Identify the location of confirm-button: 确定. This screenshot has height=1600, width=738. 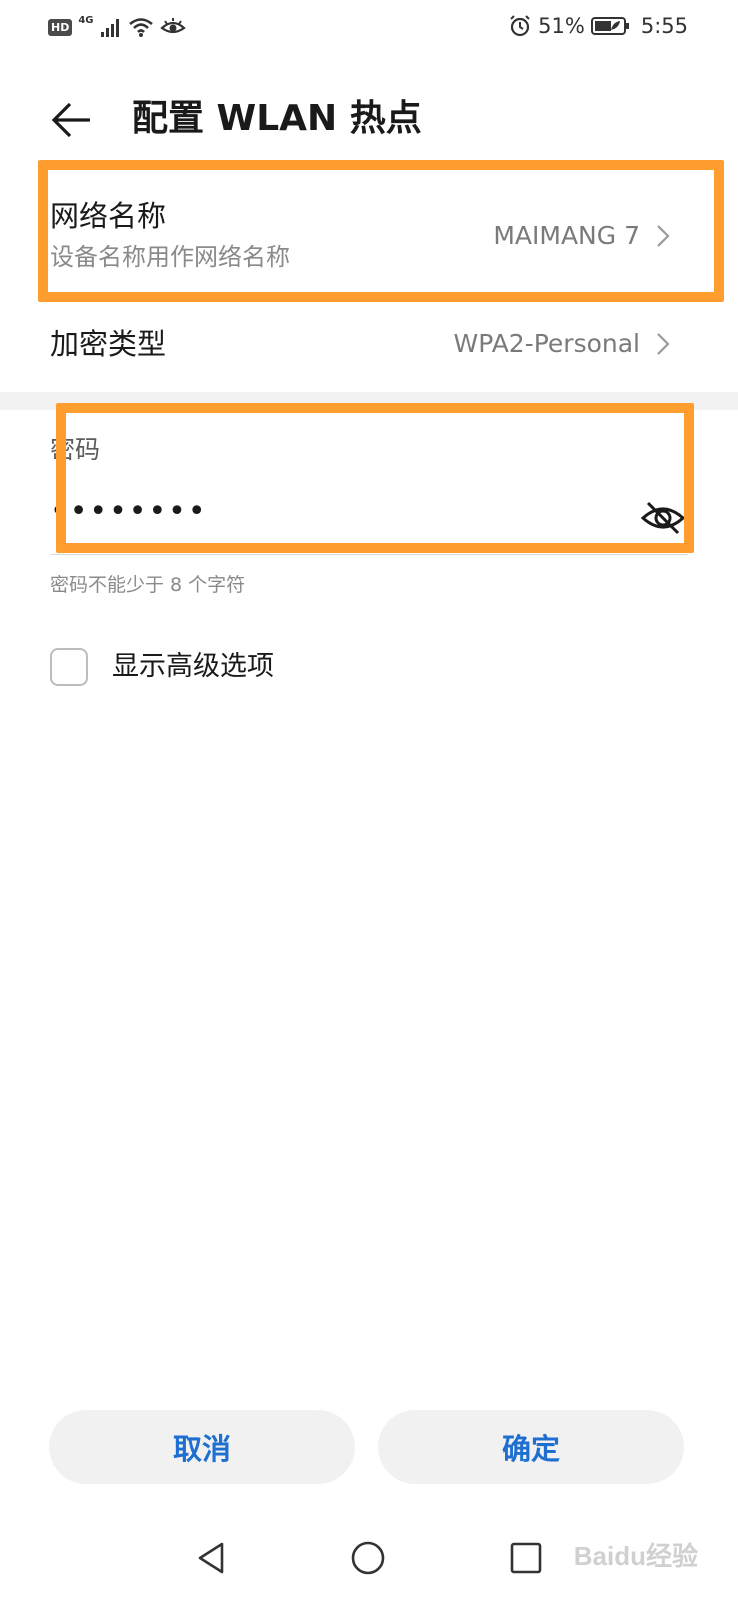
(531, 1447).